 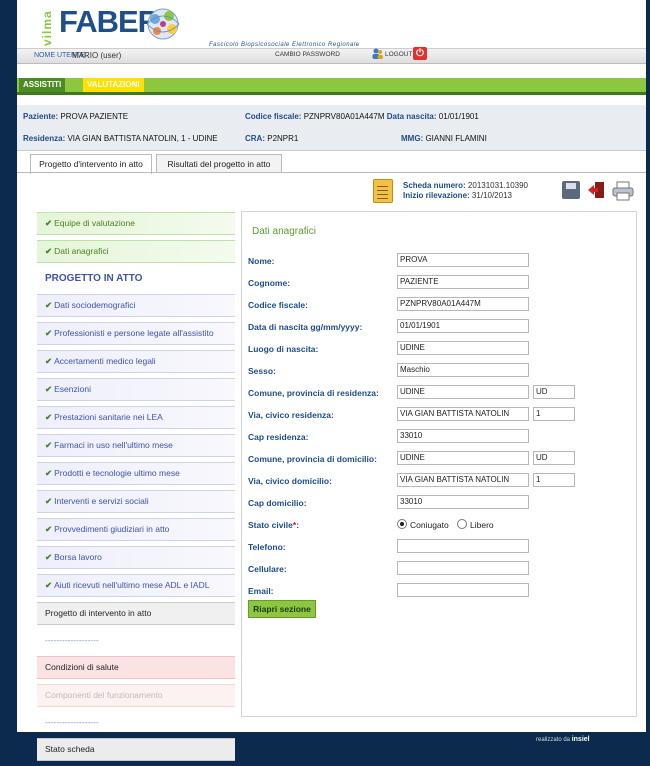 I want to click on label-telefono: Telefono:, so click(x=267, y=547).